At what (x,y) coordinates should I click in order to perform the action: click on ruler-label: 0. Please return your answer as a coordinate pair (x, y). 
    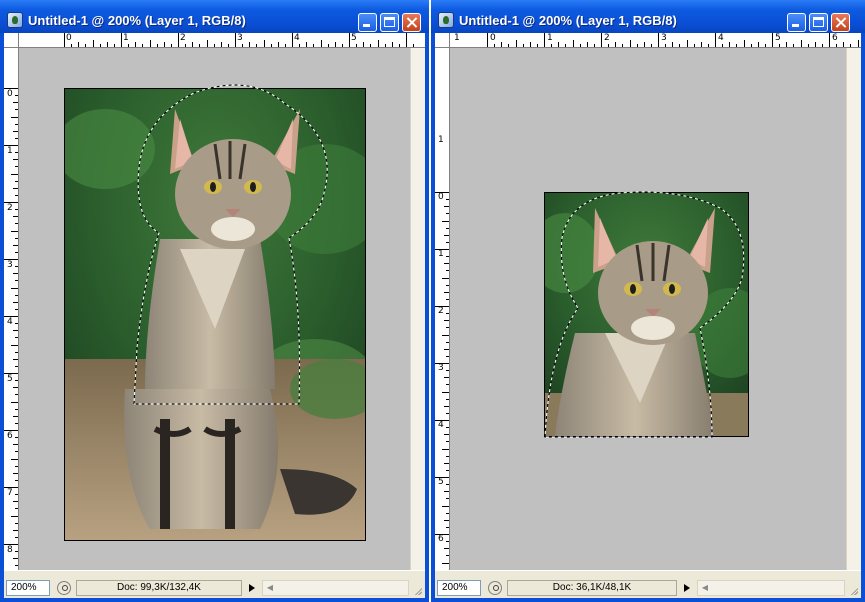
    Looking at the image, I should click on (441, 197).